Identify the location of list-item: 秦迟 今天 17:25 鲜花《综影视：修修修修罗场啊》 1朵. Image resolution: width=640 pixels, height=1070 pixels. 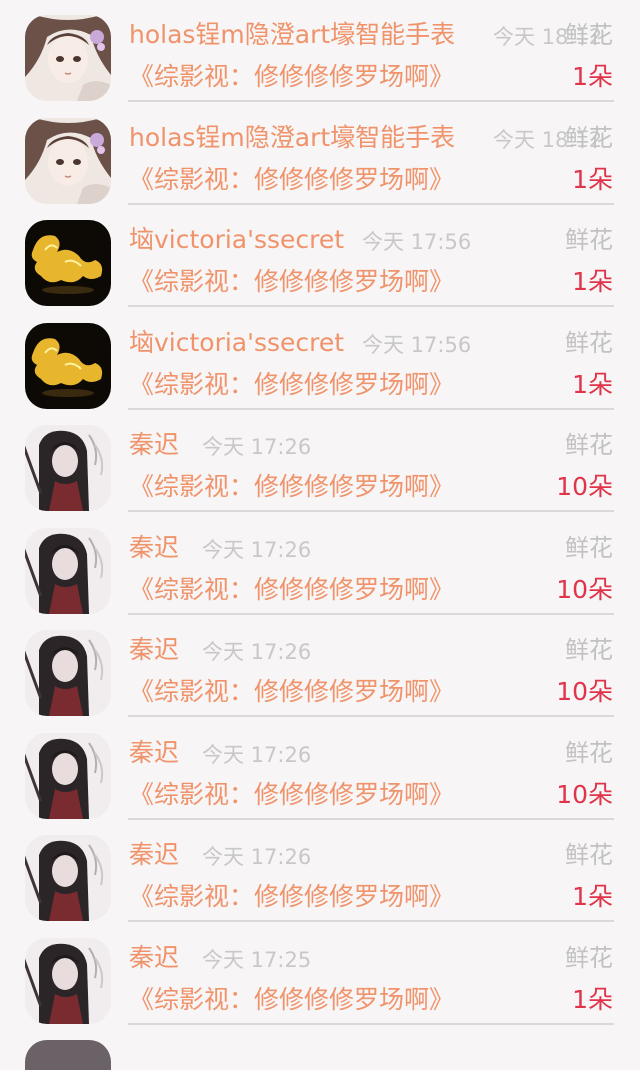
(320, 974).